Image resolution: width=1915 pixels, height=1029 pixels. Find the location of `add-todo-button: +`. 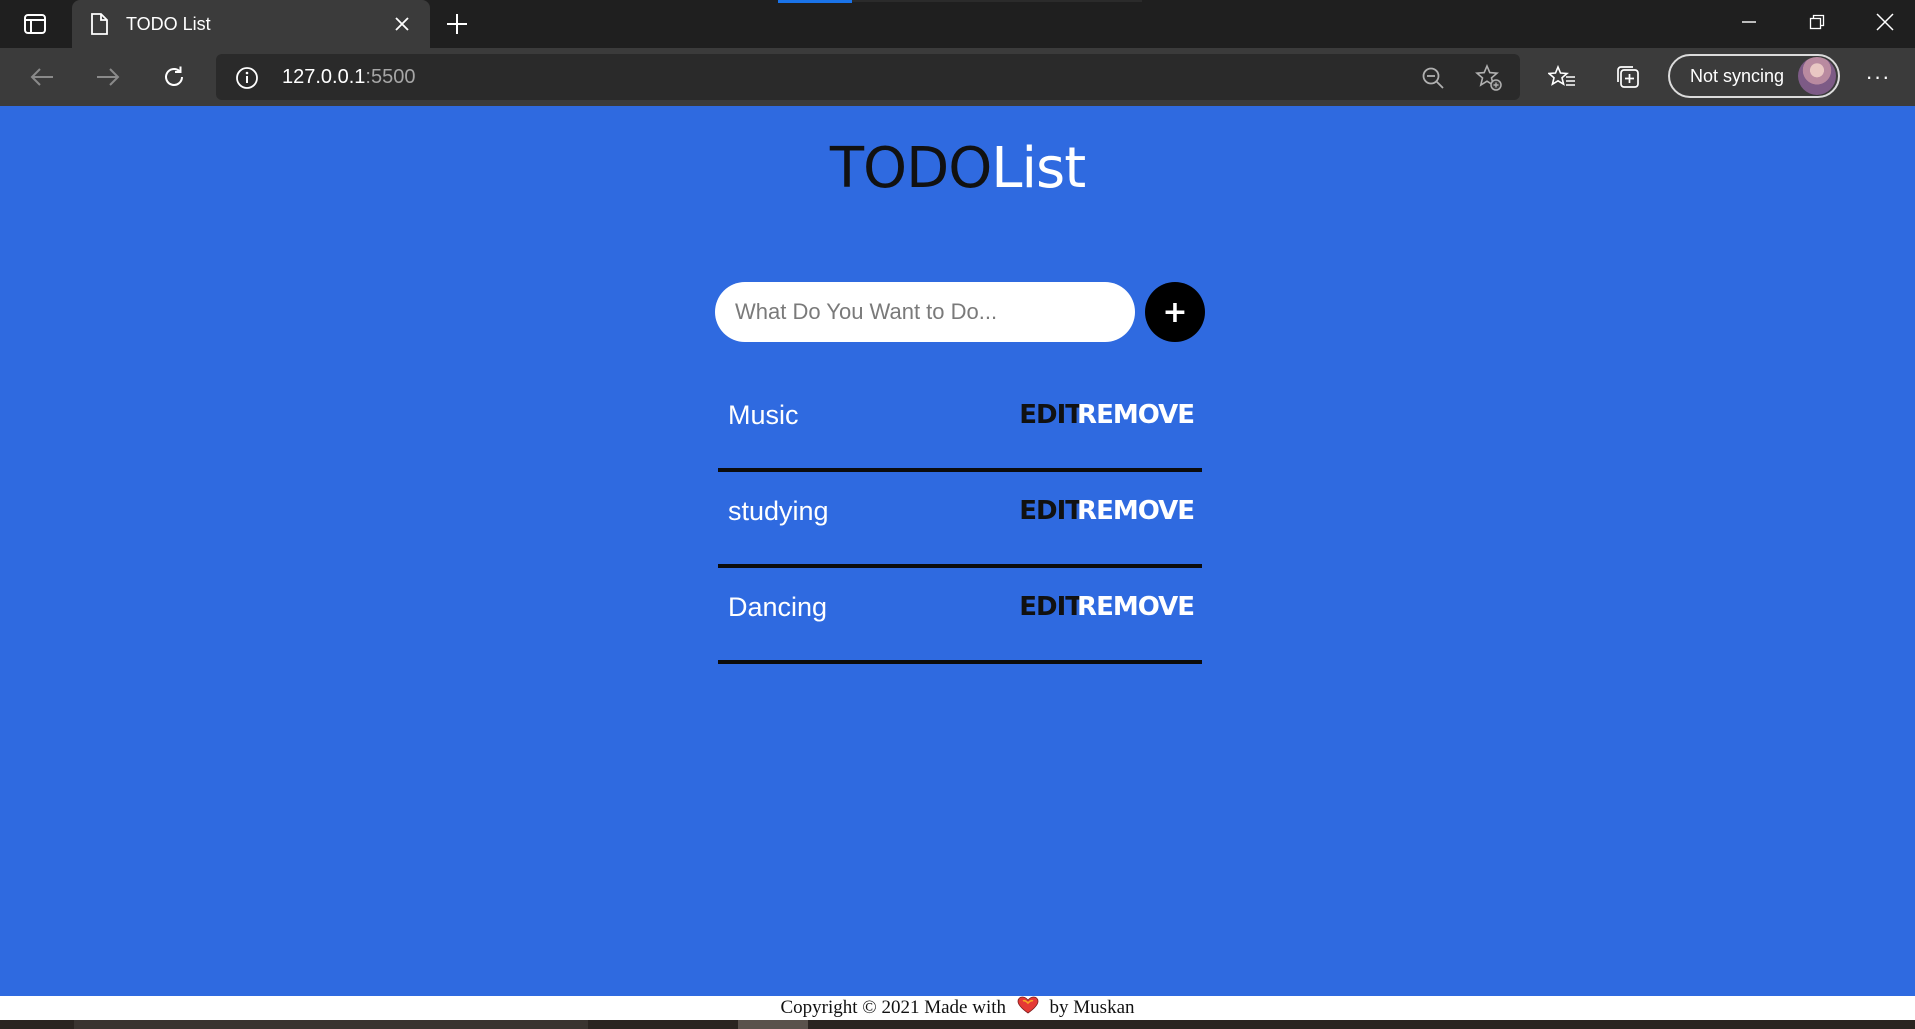

add-todo-button: + is located at coordinates (1175, 312).